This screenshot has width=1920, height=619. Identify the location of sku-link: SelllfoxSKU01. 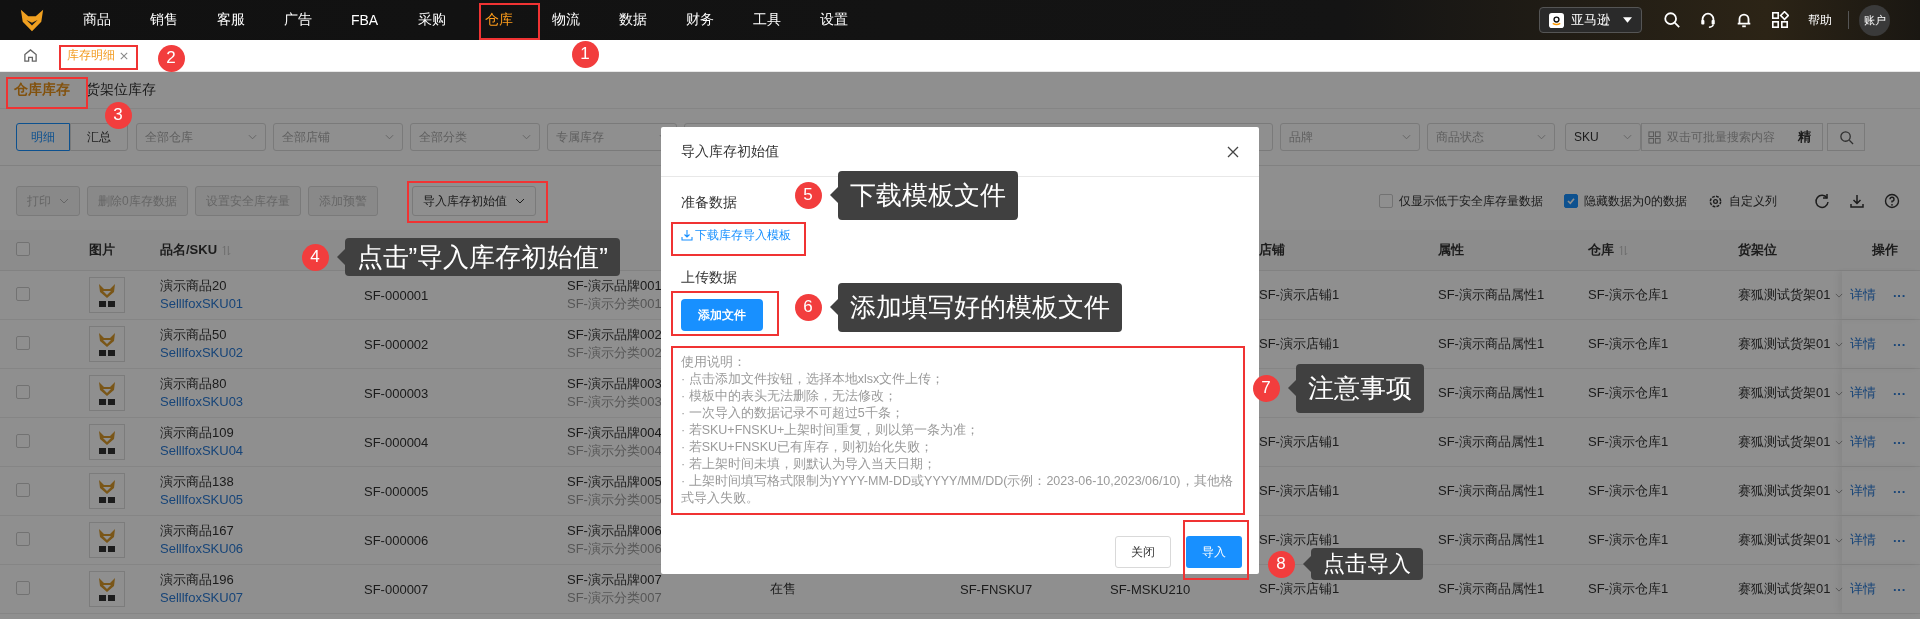
(202, 304).